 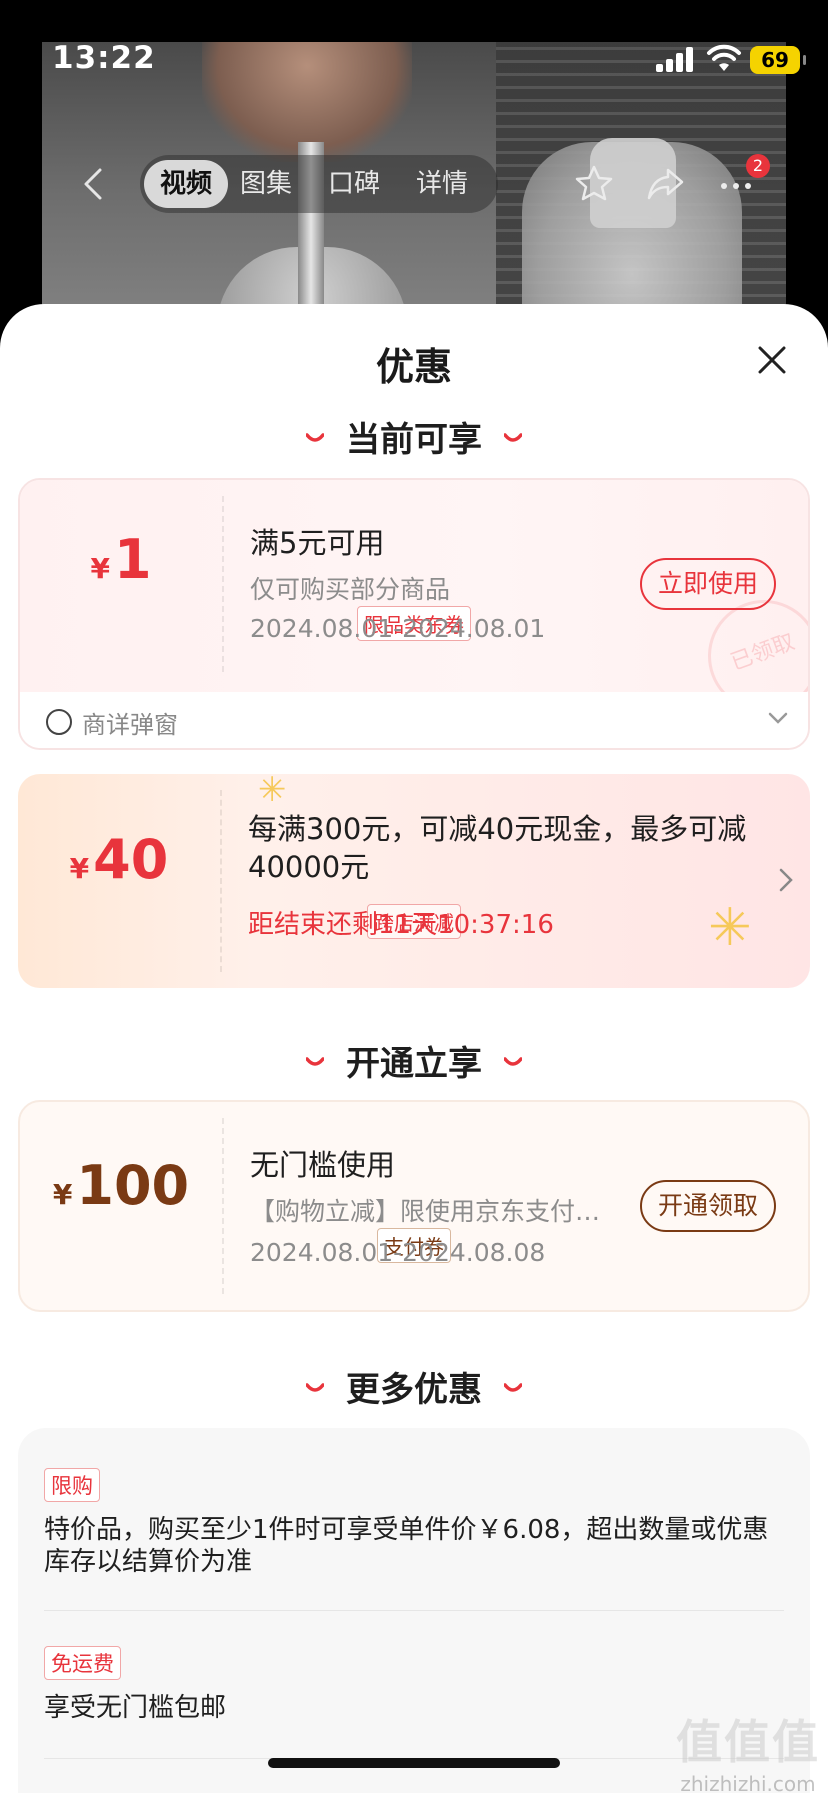 I want to click on sheet-title: 优惠, so click(x=413, y=367).